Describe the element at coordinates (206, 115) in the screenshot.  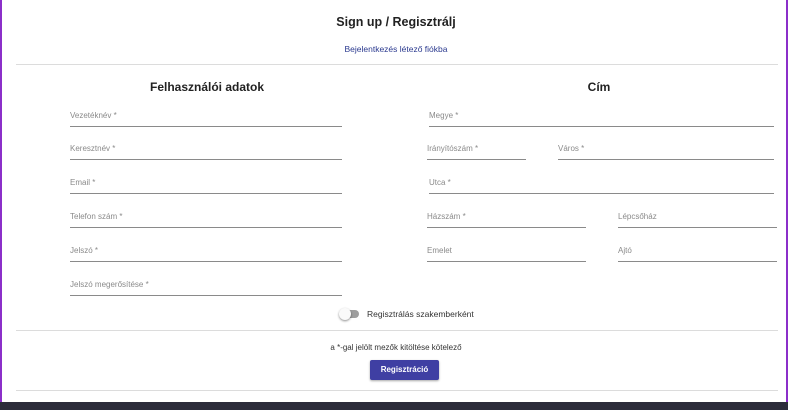
I see `last-name-field: Vezetéknév *` at that location.